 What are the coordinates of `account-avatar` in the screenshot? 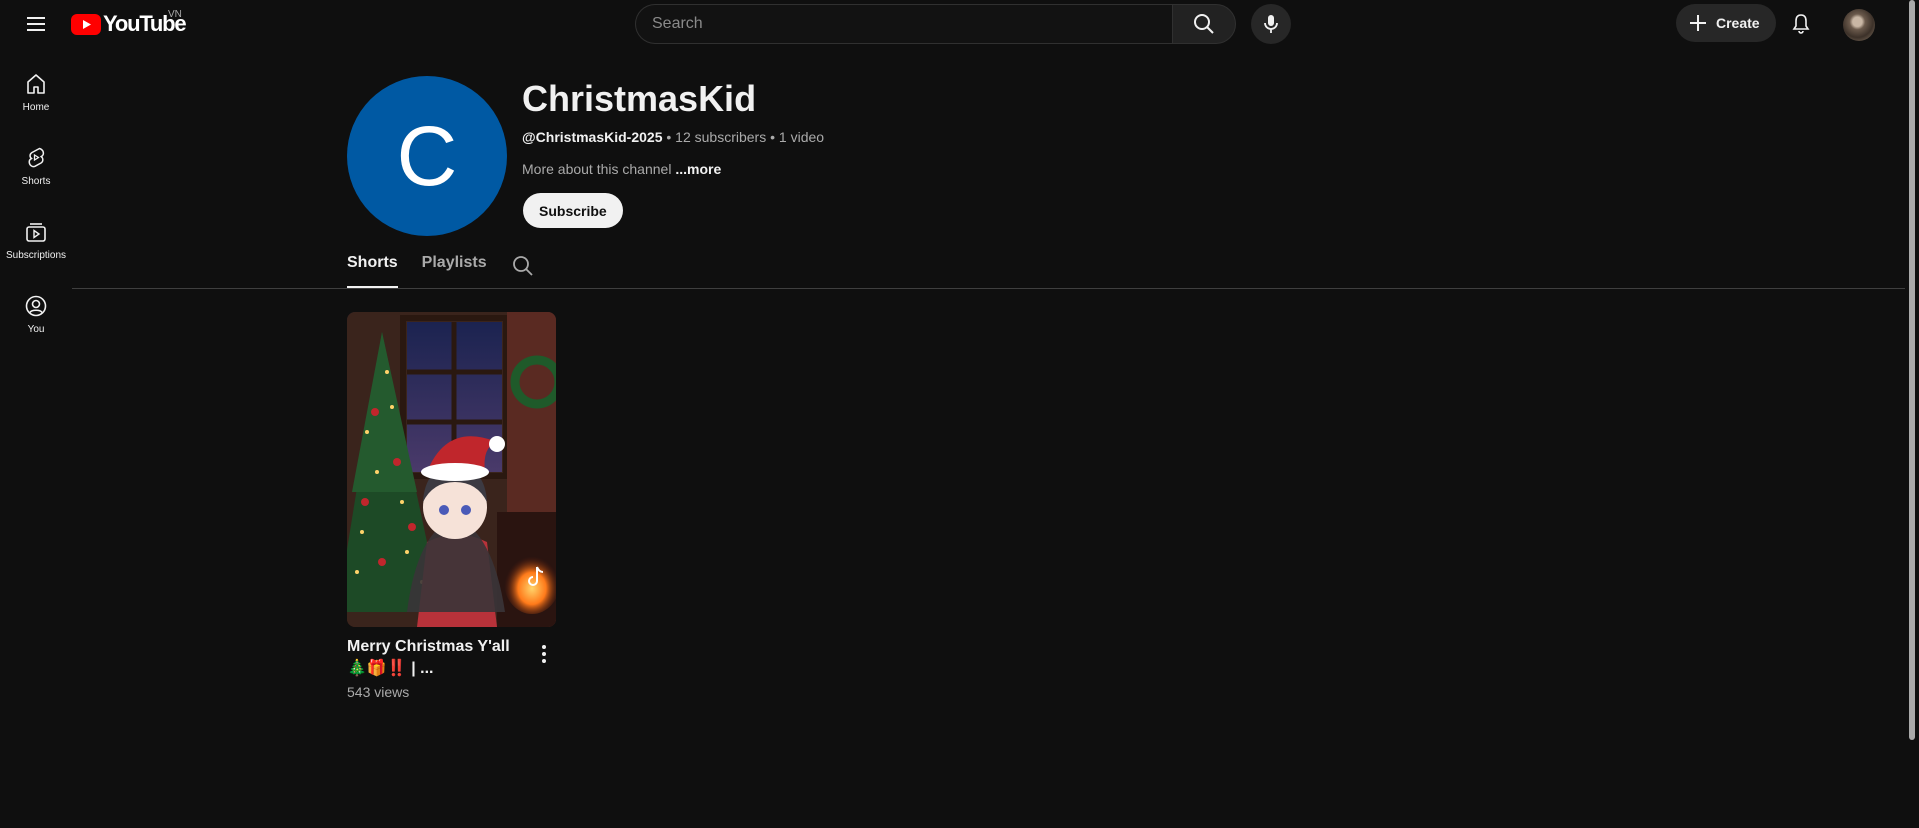 It's located at (1859, 25).